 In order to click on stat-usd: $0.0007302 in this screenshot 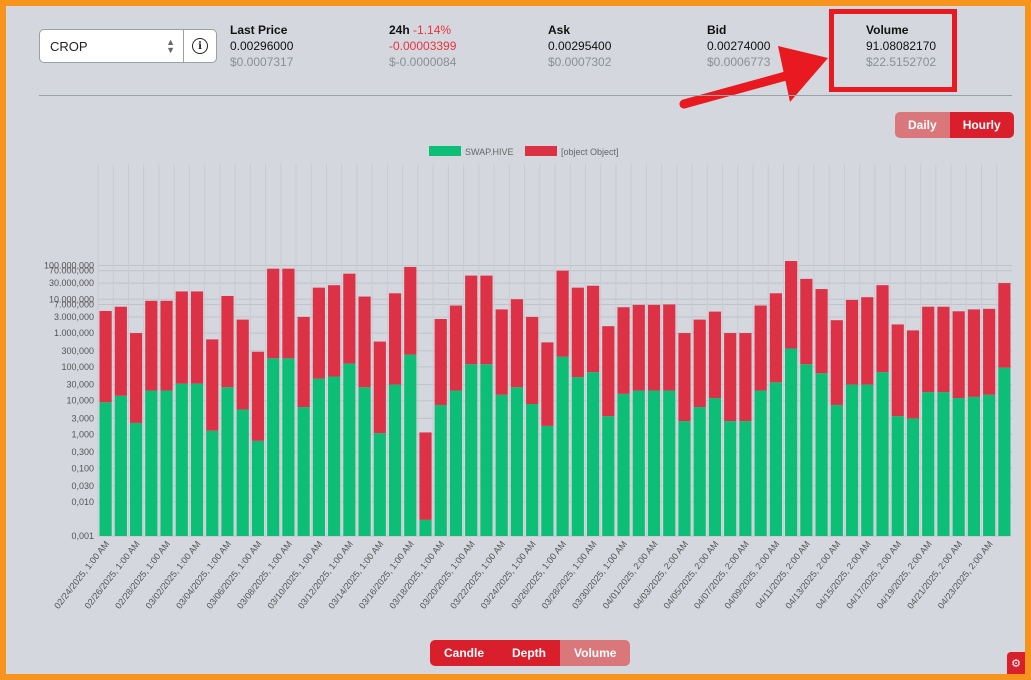, I will do `click(580, 62)`.